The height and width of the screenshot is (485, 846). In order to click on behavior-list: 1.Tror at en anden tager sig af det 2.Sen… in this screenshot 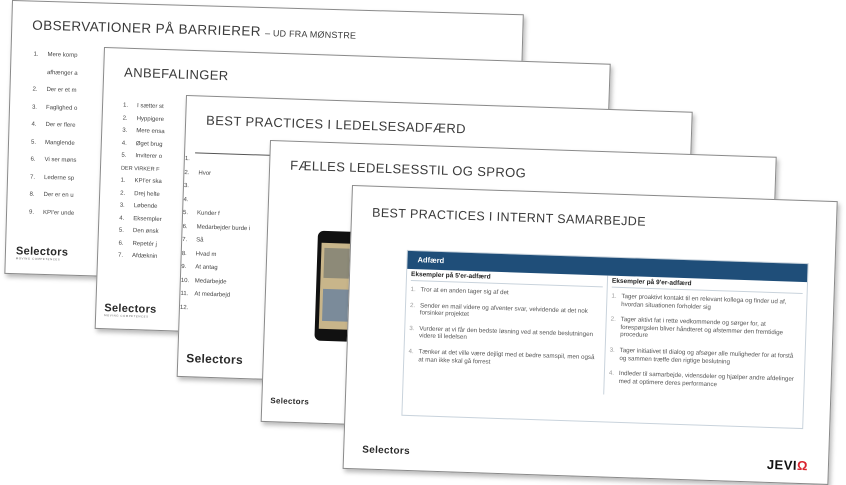, I will do `click(505, 327)`.